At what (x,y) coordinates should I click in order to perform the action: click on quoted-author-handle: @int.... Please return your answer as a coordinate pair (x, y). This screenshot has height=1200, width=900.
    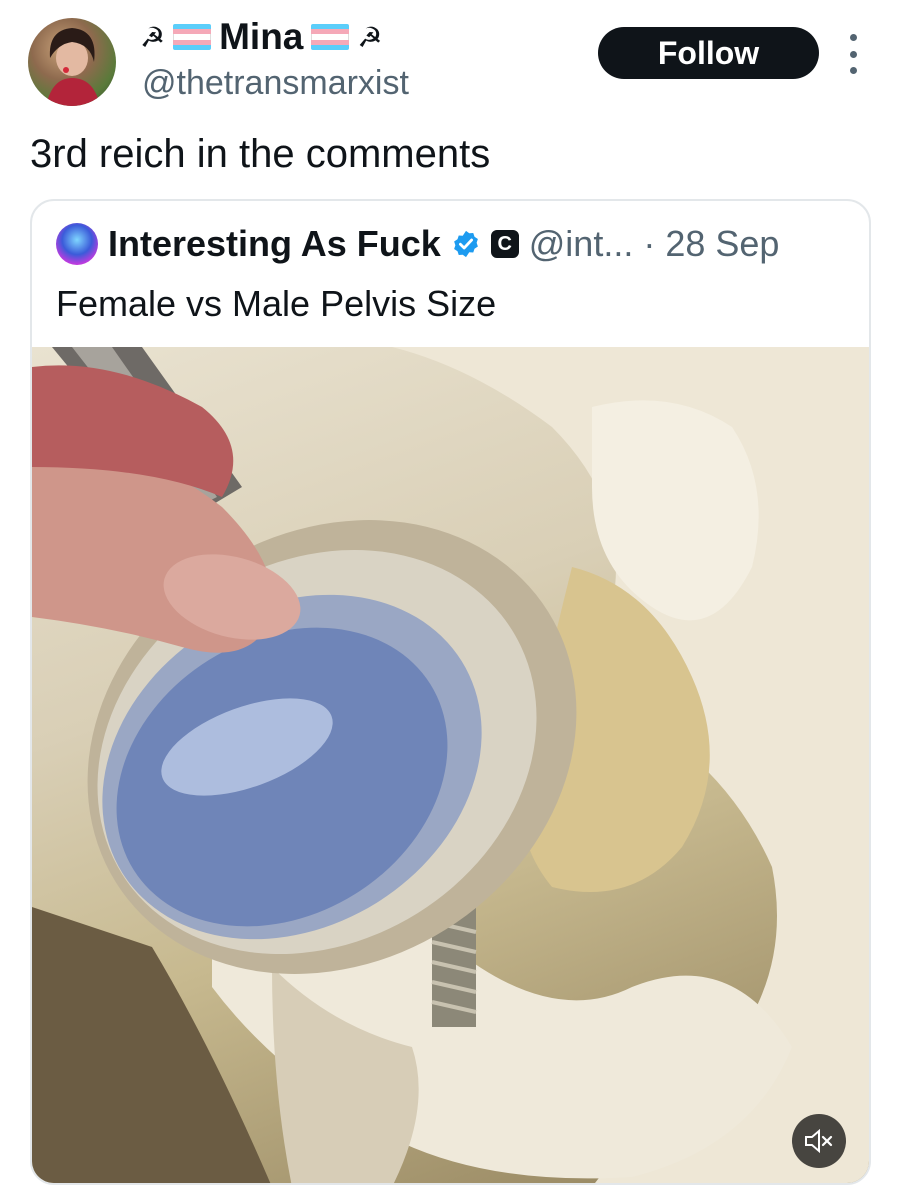
    Looking at the image, I should click on (581, 244).